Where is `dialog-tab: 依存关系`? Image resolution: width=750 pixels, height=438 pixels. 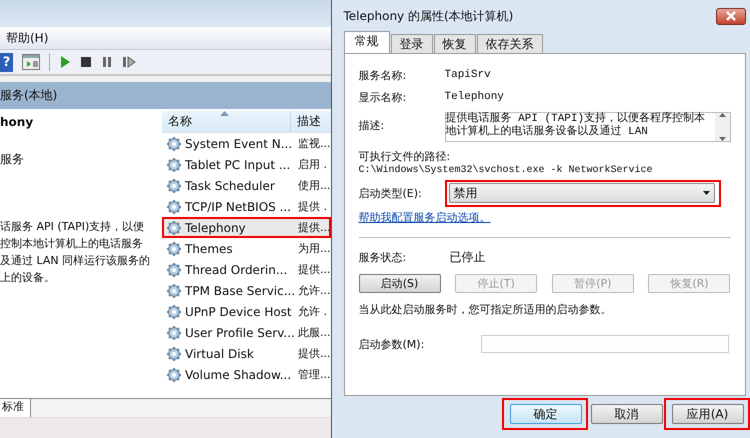 dialog-tab: 依存关系 is located at coordinates (509, 43).